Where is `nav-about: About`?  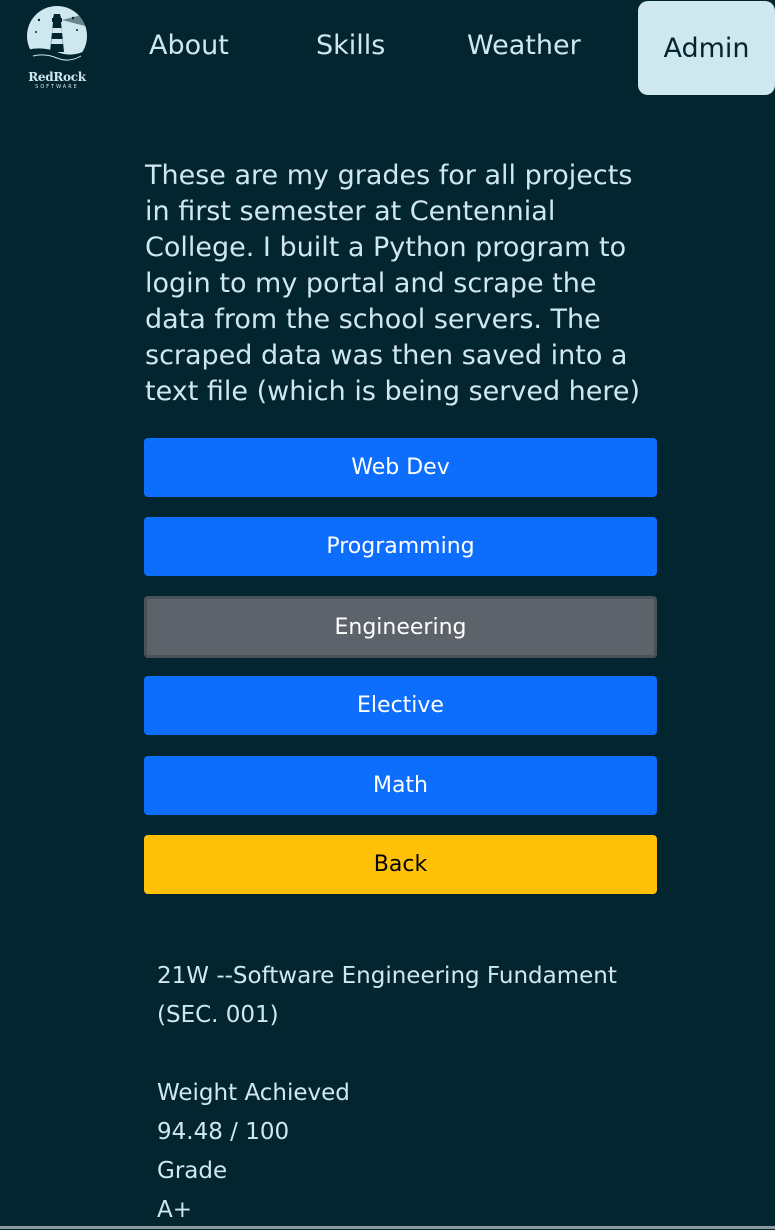 nav-about: About is located at coordinates (189, 45).